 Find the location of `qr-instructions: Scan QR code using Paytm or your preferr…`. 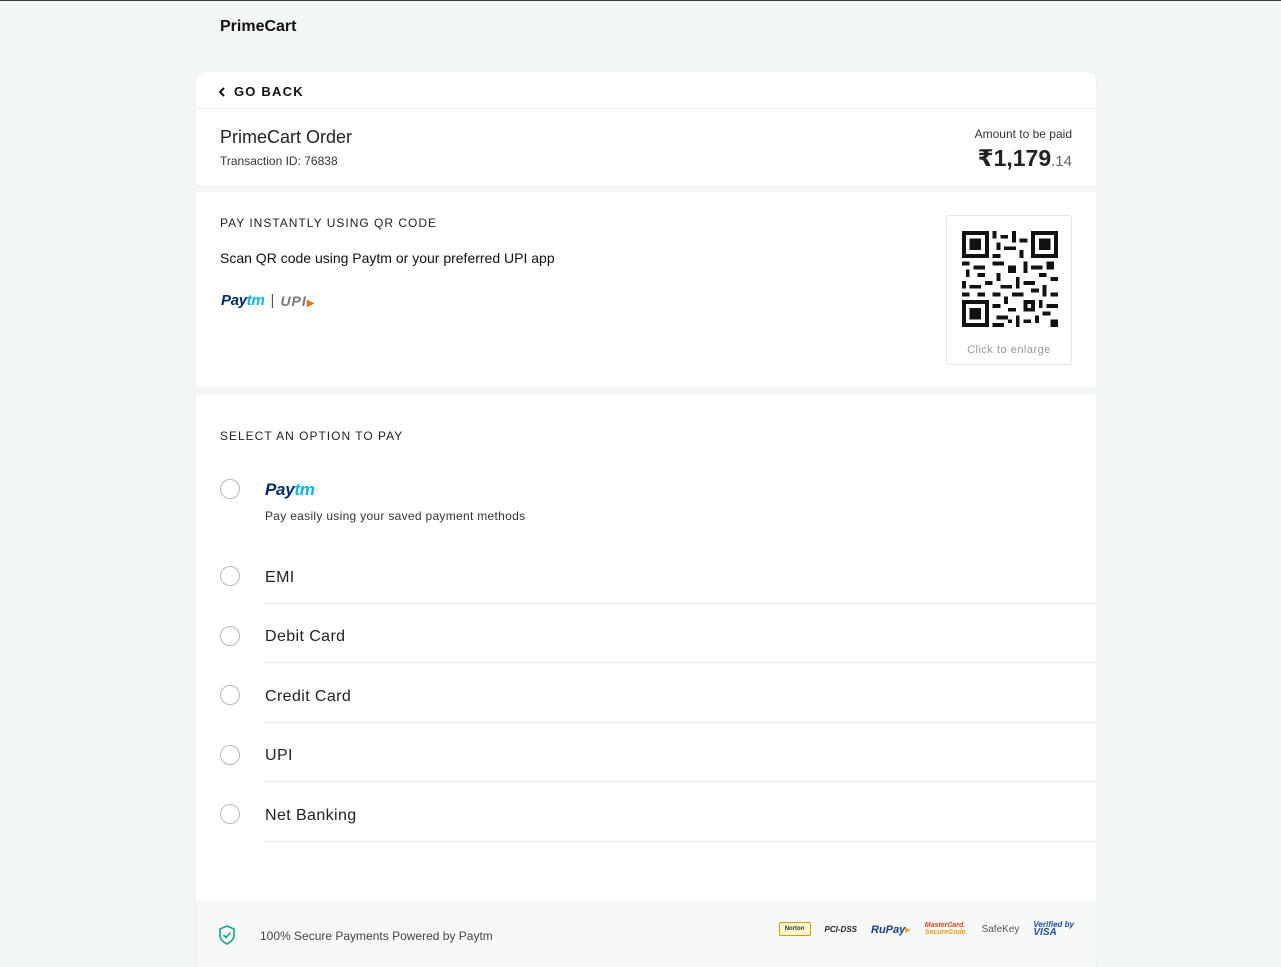

qr-instructions: Scan QR code using Paytm or your preferr… is located at coordinates (387, 258).